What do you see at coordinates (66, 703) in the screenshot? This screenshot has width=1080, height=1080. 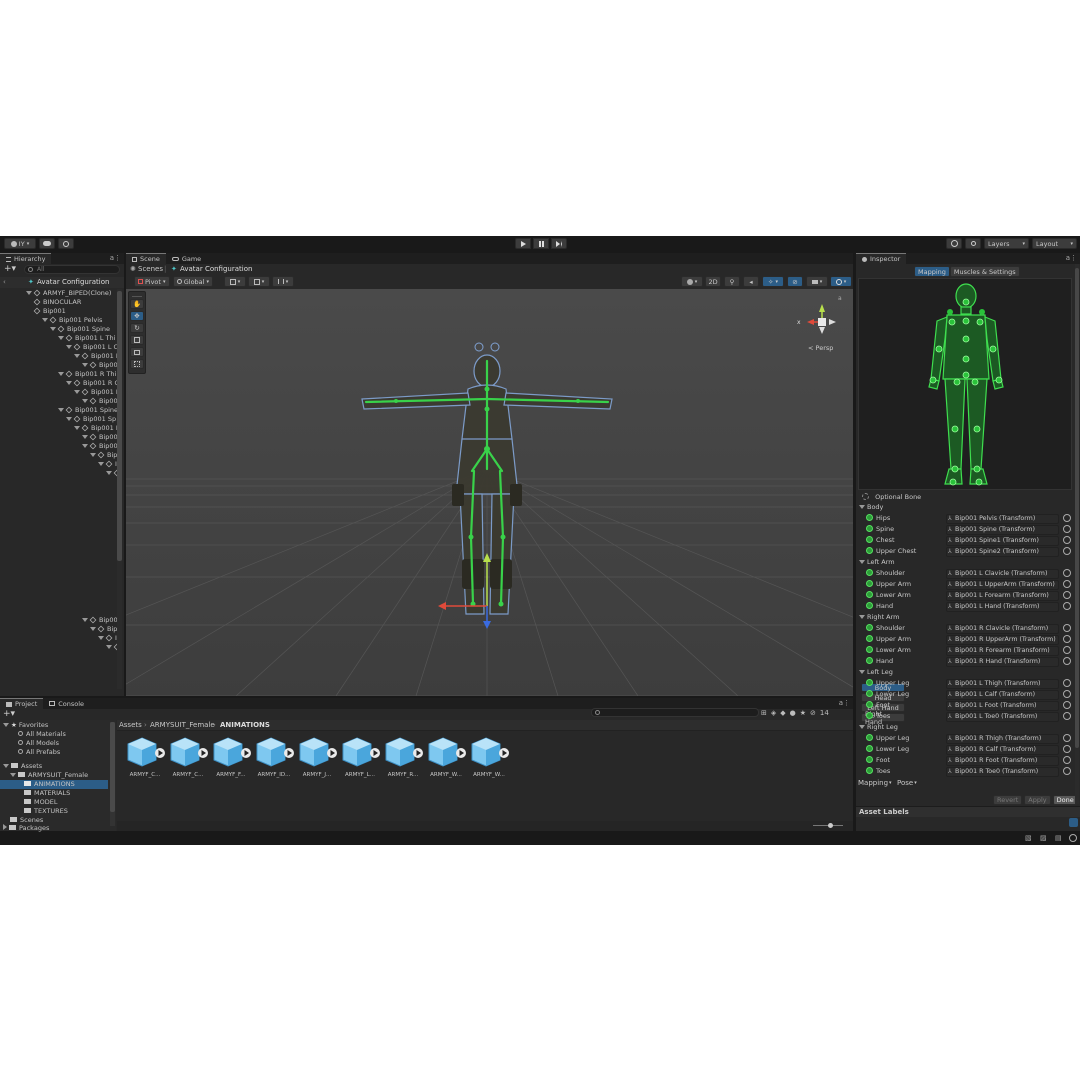 I see `tab-console: Console` at bounding box center [66, 703].